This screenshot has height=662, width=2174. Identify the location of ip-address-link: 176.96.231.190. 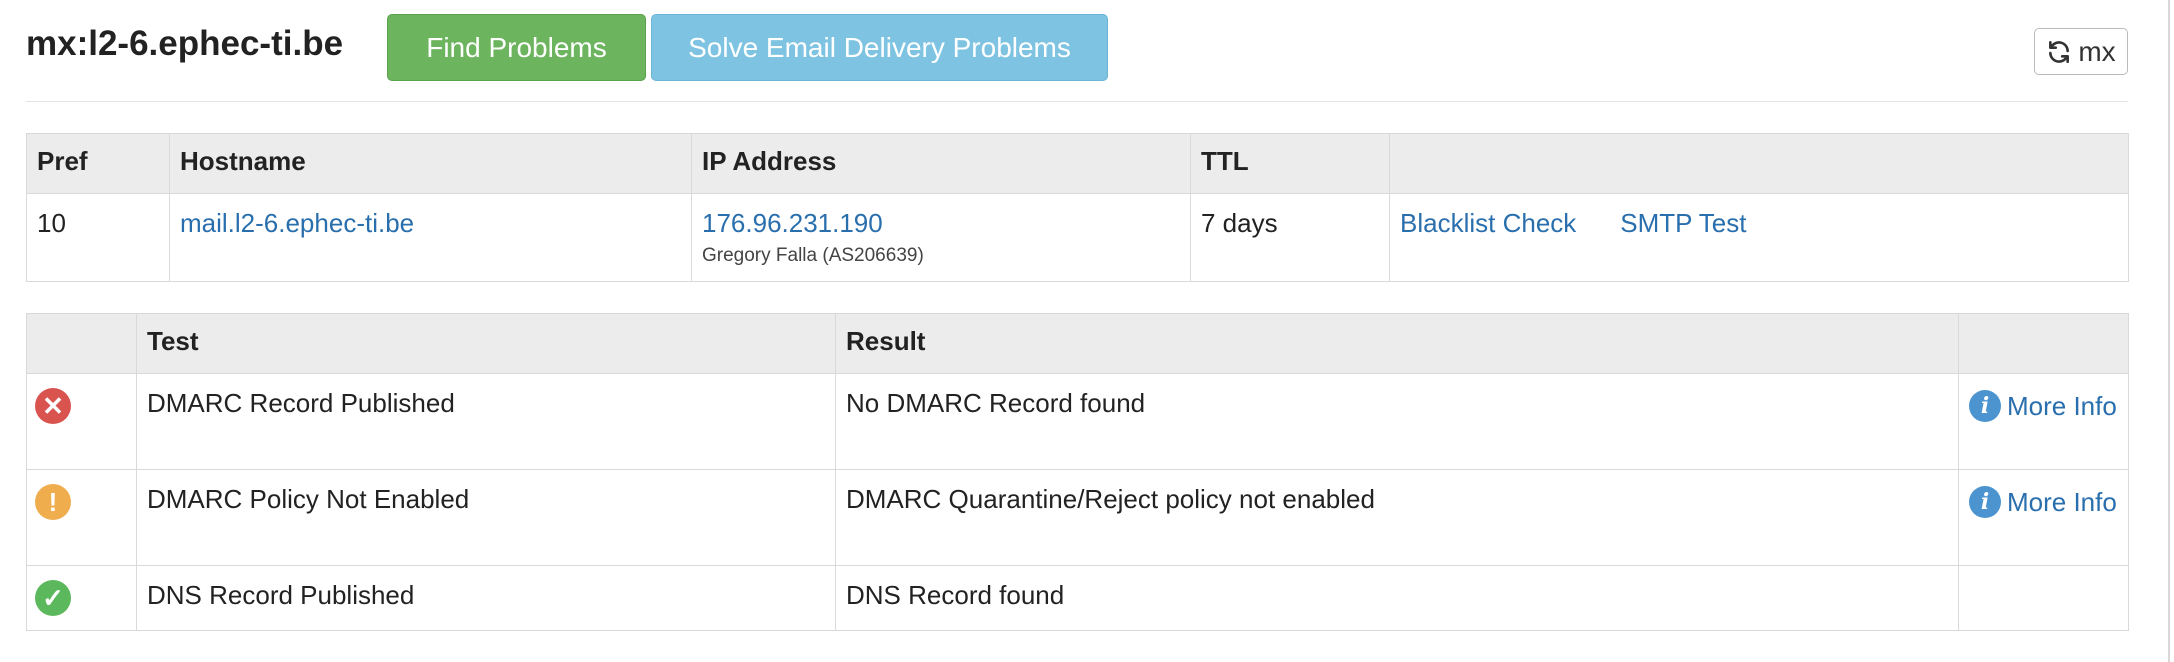
(941, 223).